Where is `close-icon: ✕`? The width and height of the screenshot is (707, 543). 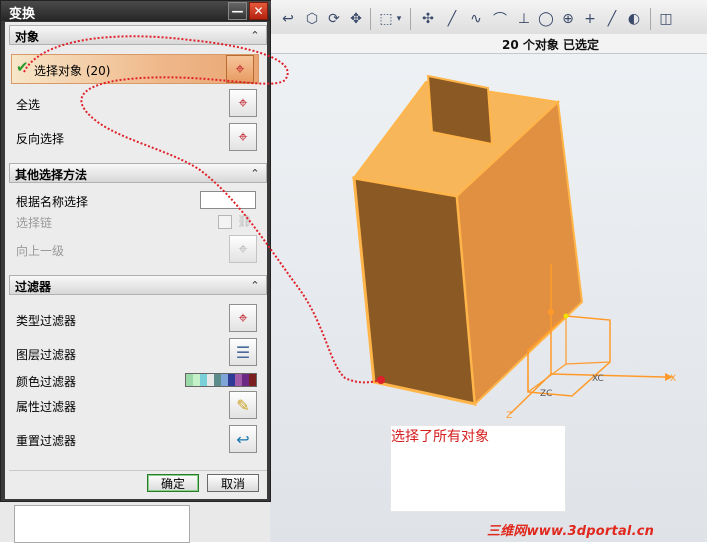
close-icon: ✕ is located at coordinates (258, 11).